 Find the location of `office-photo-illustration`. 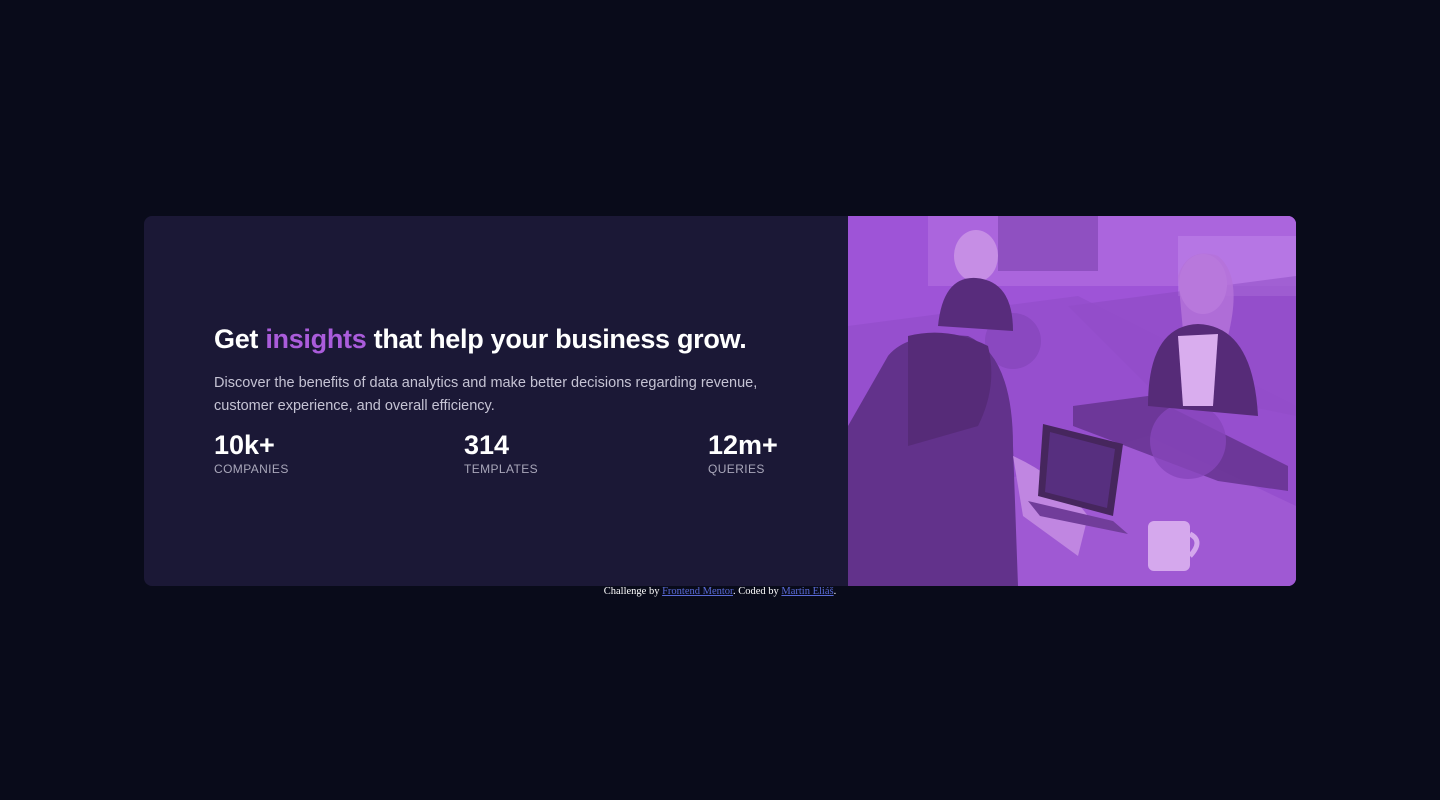

office-photo-illustration is located at coordinates (1072, 401).